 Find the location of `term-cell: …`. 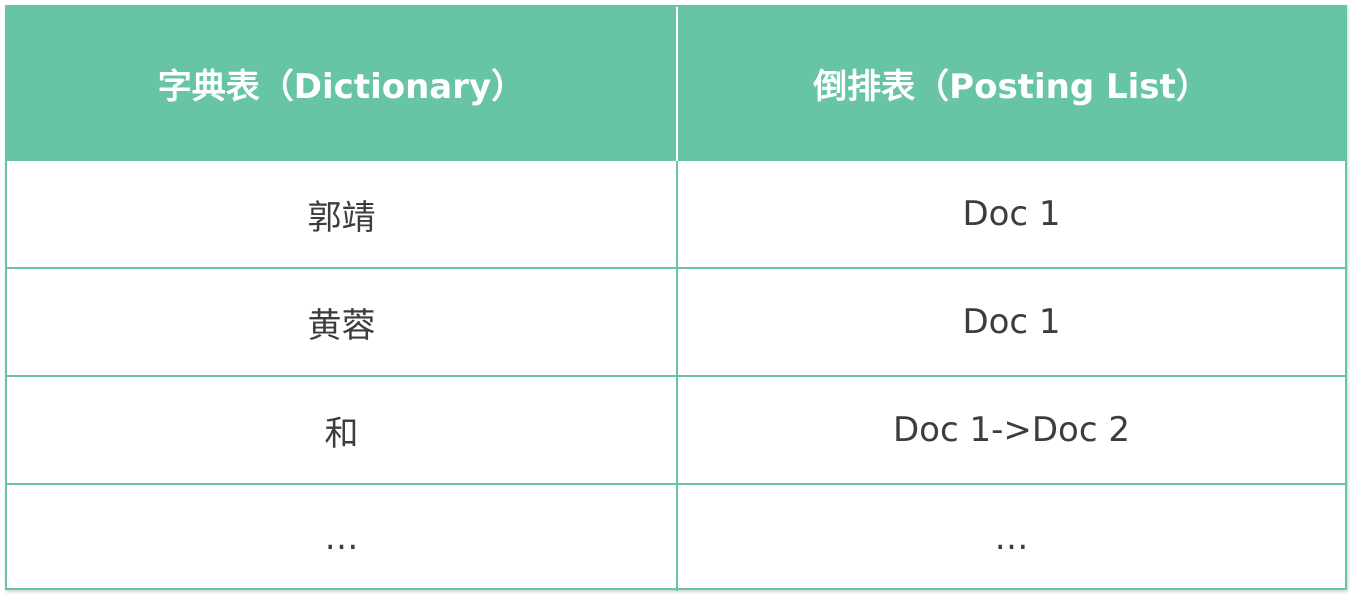

term-cell: … is located at coordinates (342, 537).